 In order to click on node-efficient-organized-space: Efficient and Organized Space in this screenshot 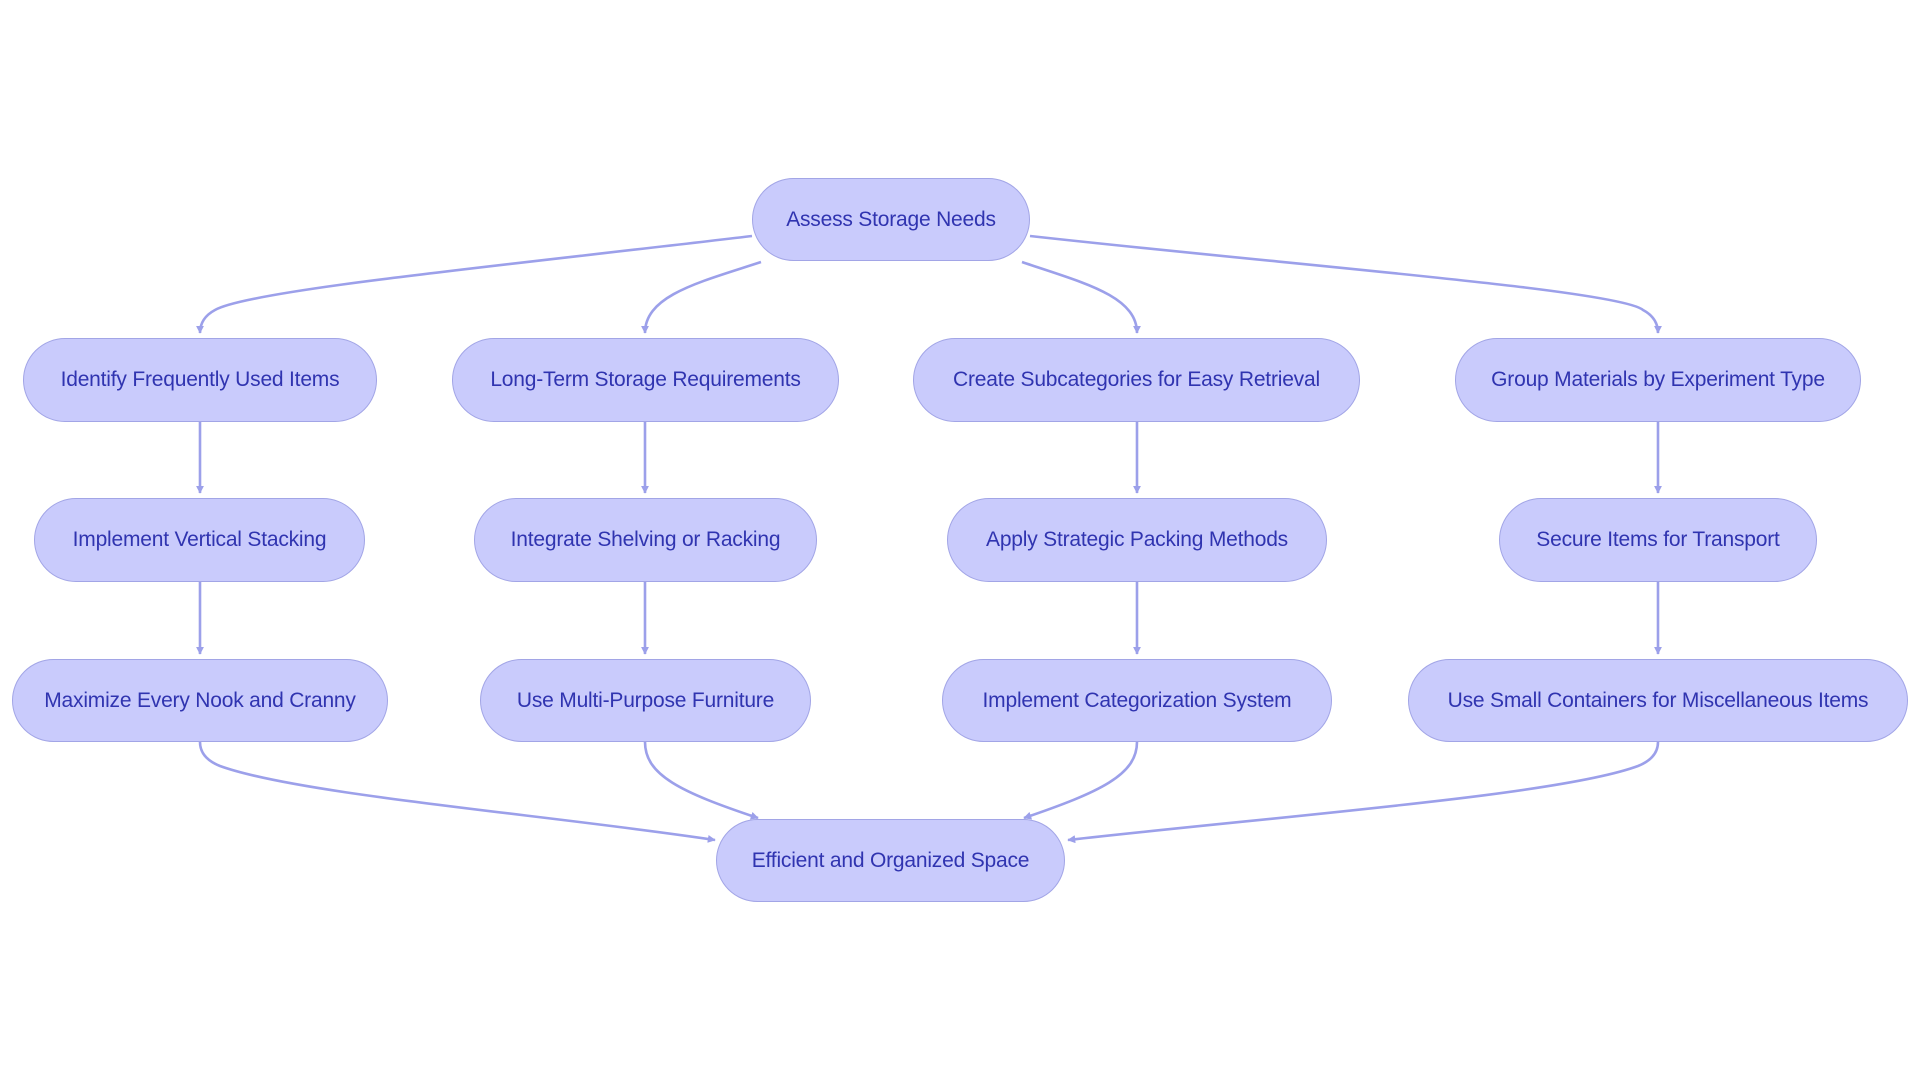, I will do `click(890, 860)`.